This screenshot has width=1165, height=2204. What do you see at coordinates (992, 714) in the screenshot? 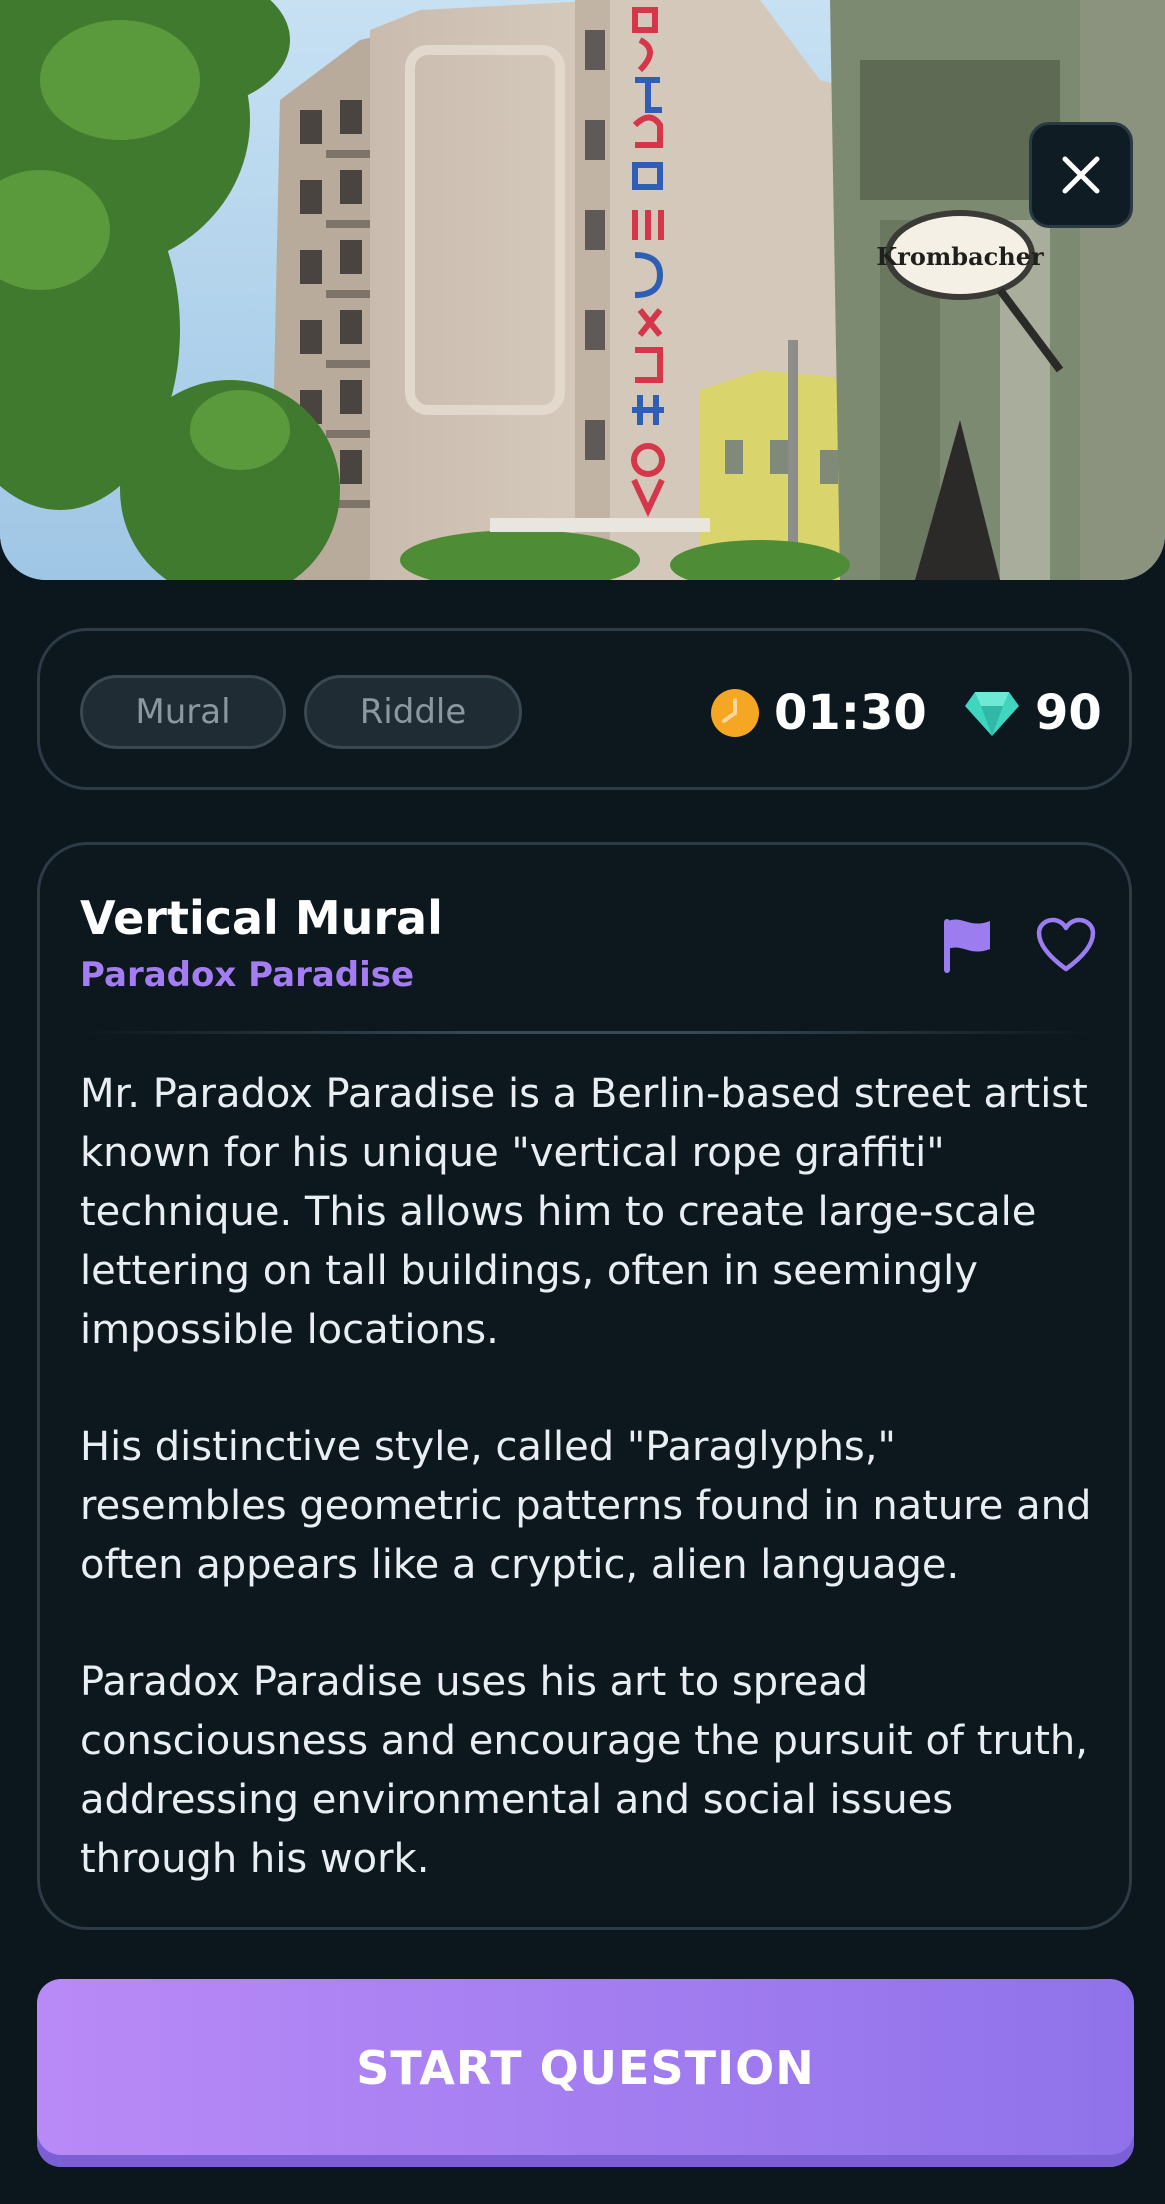
I see `diamond-icon` at bounding box center [992, 714].